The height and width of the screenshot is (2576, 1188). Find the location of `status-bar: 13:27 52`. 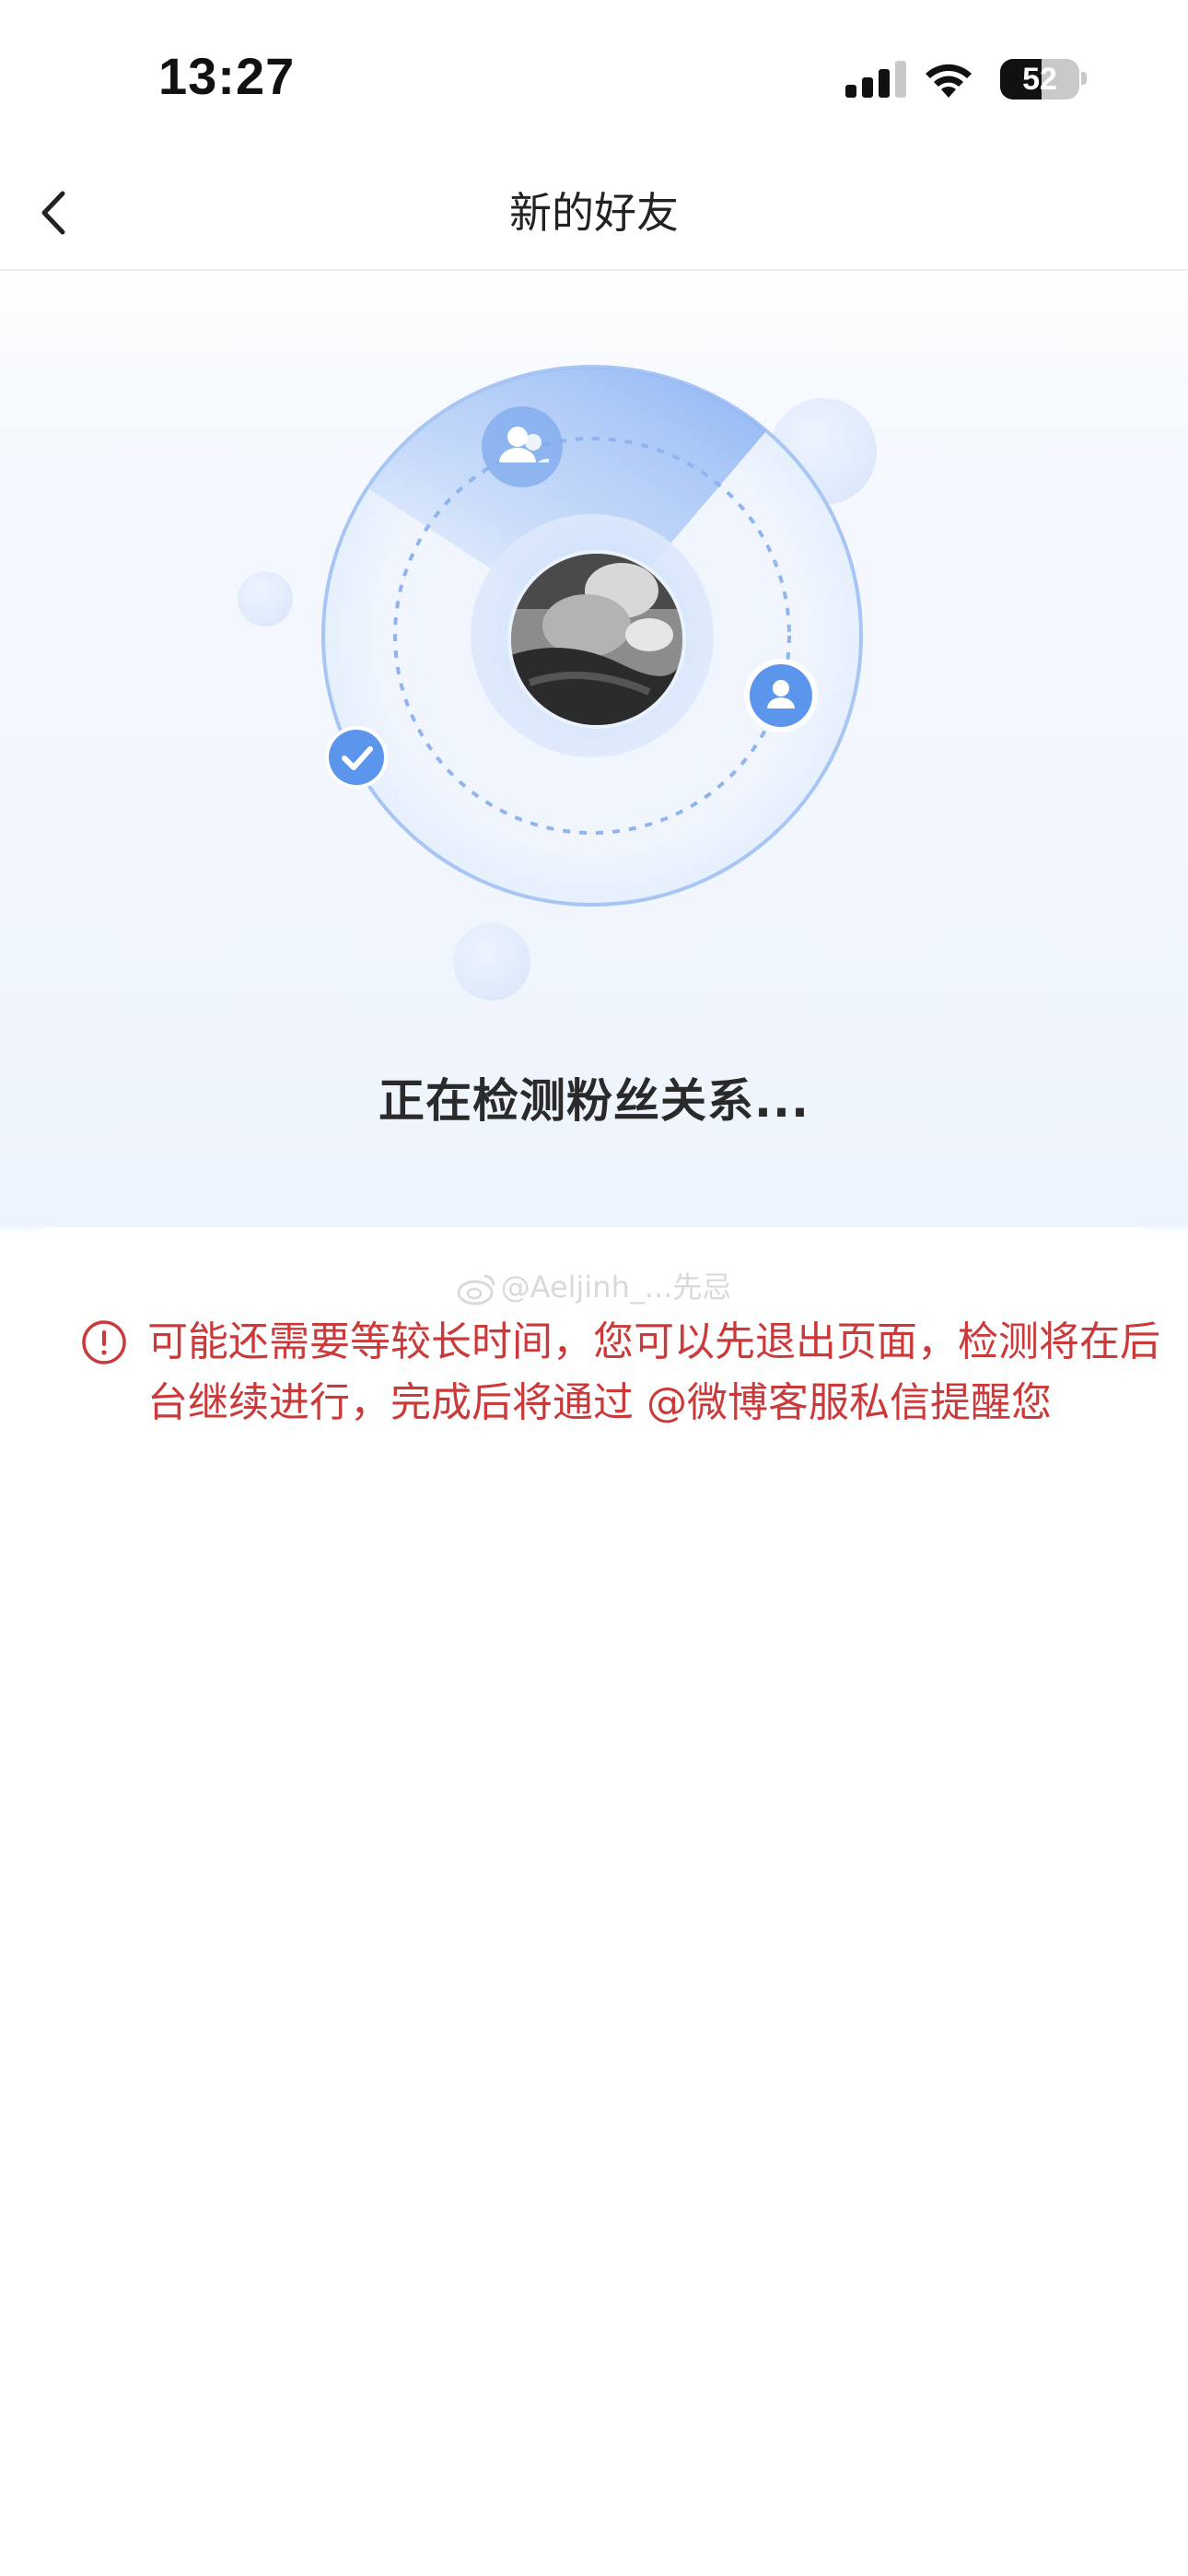

status-bar: 13:27 52 is located at coordinates (594, 78).